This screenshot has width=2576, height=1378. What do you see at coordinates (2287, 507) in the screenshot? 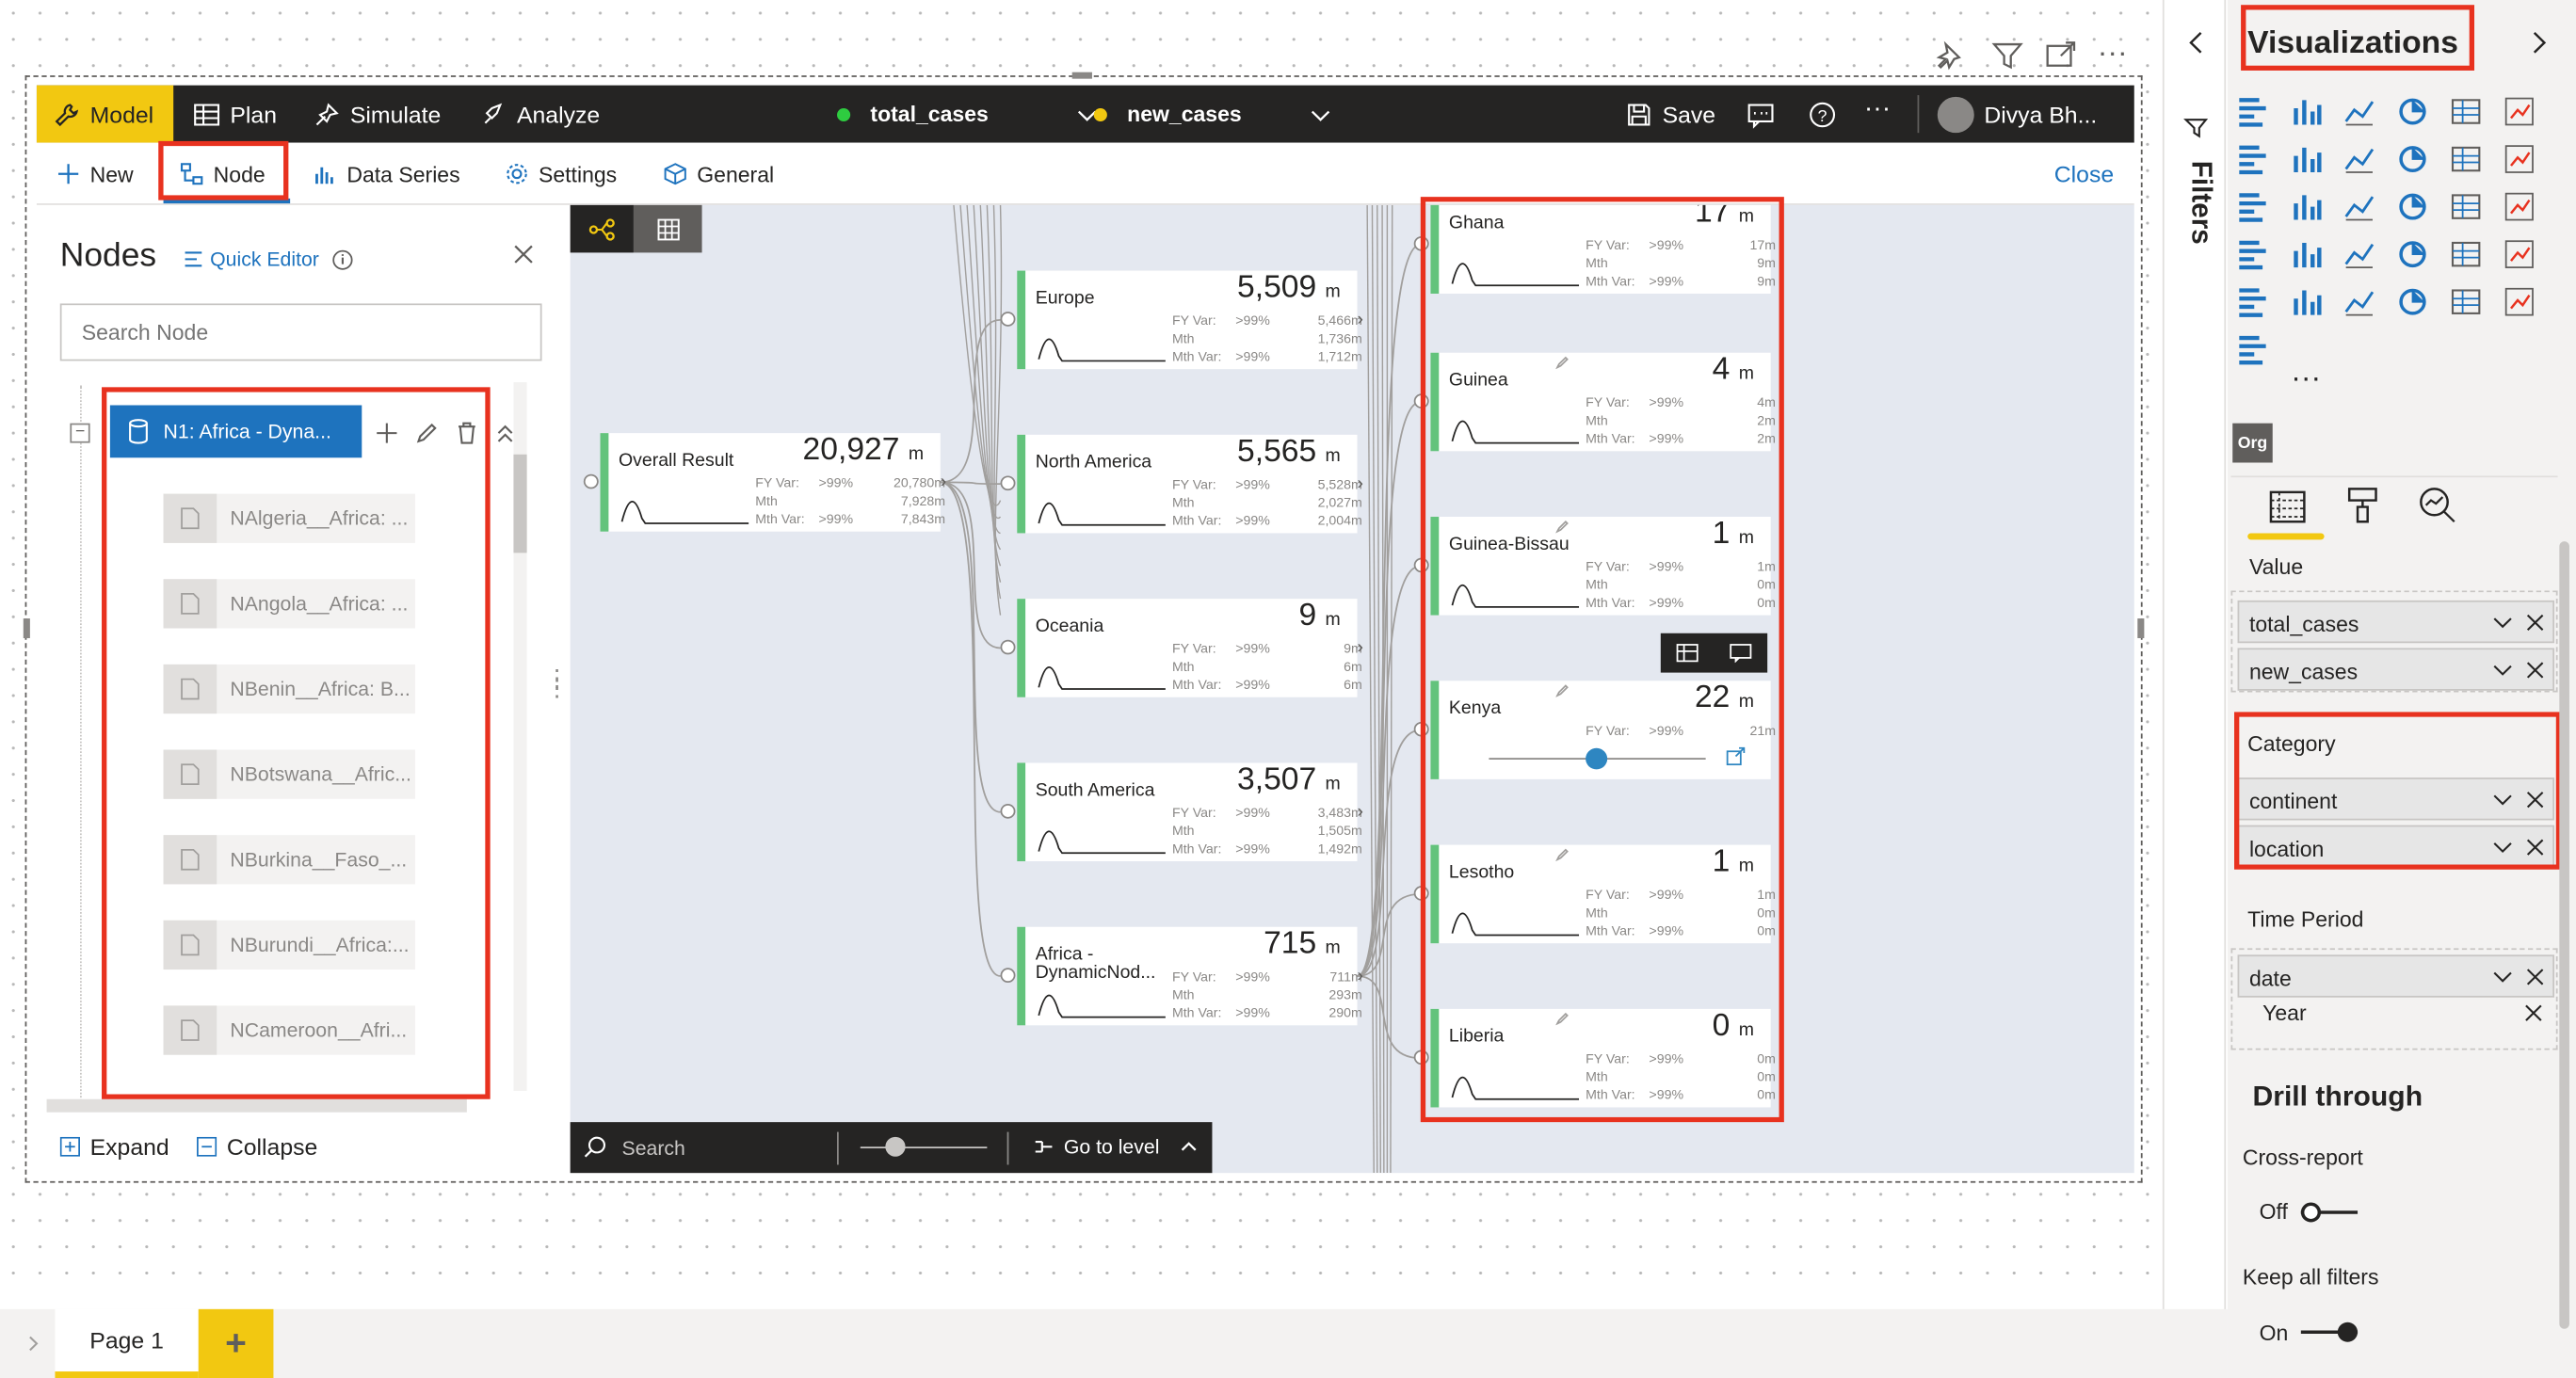
I see `fields-tab-icon` at bounding box center [2287, 507].